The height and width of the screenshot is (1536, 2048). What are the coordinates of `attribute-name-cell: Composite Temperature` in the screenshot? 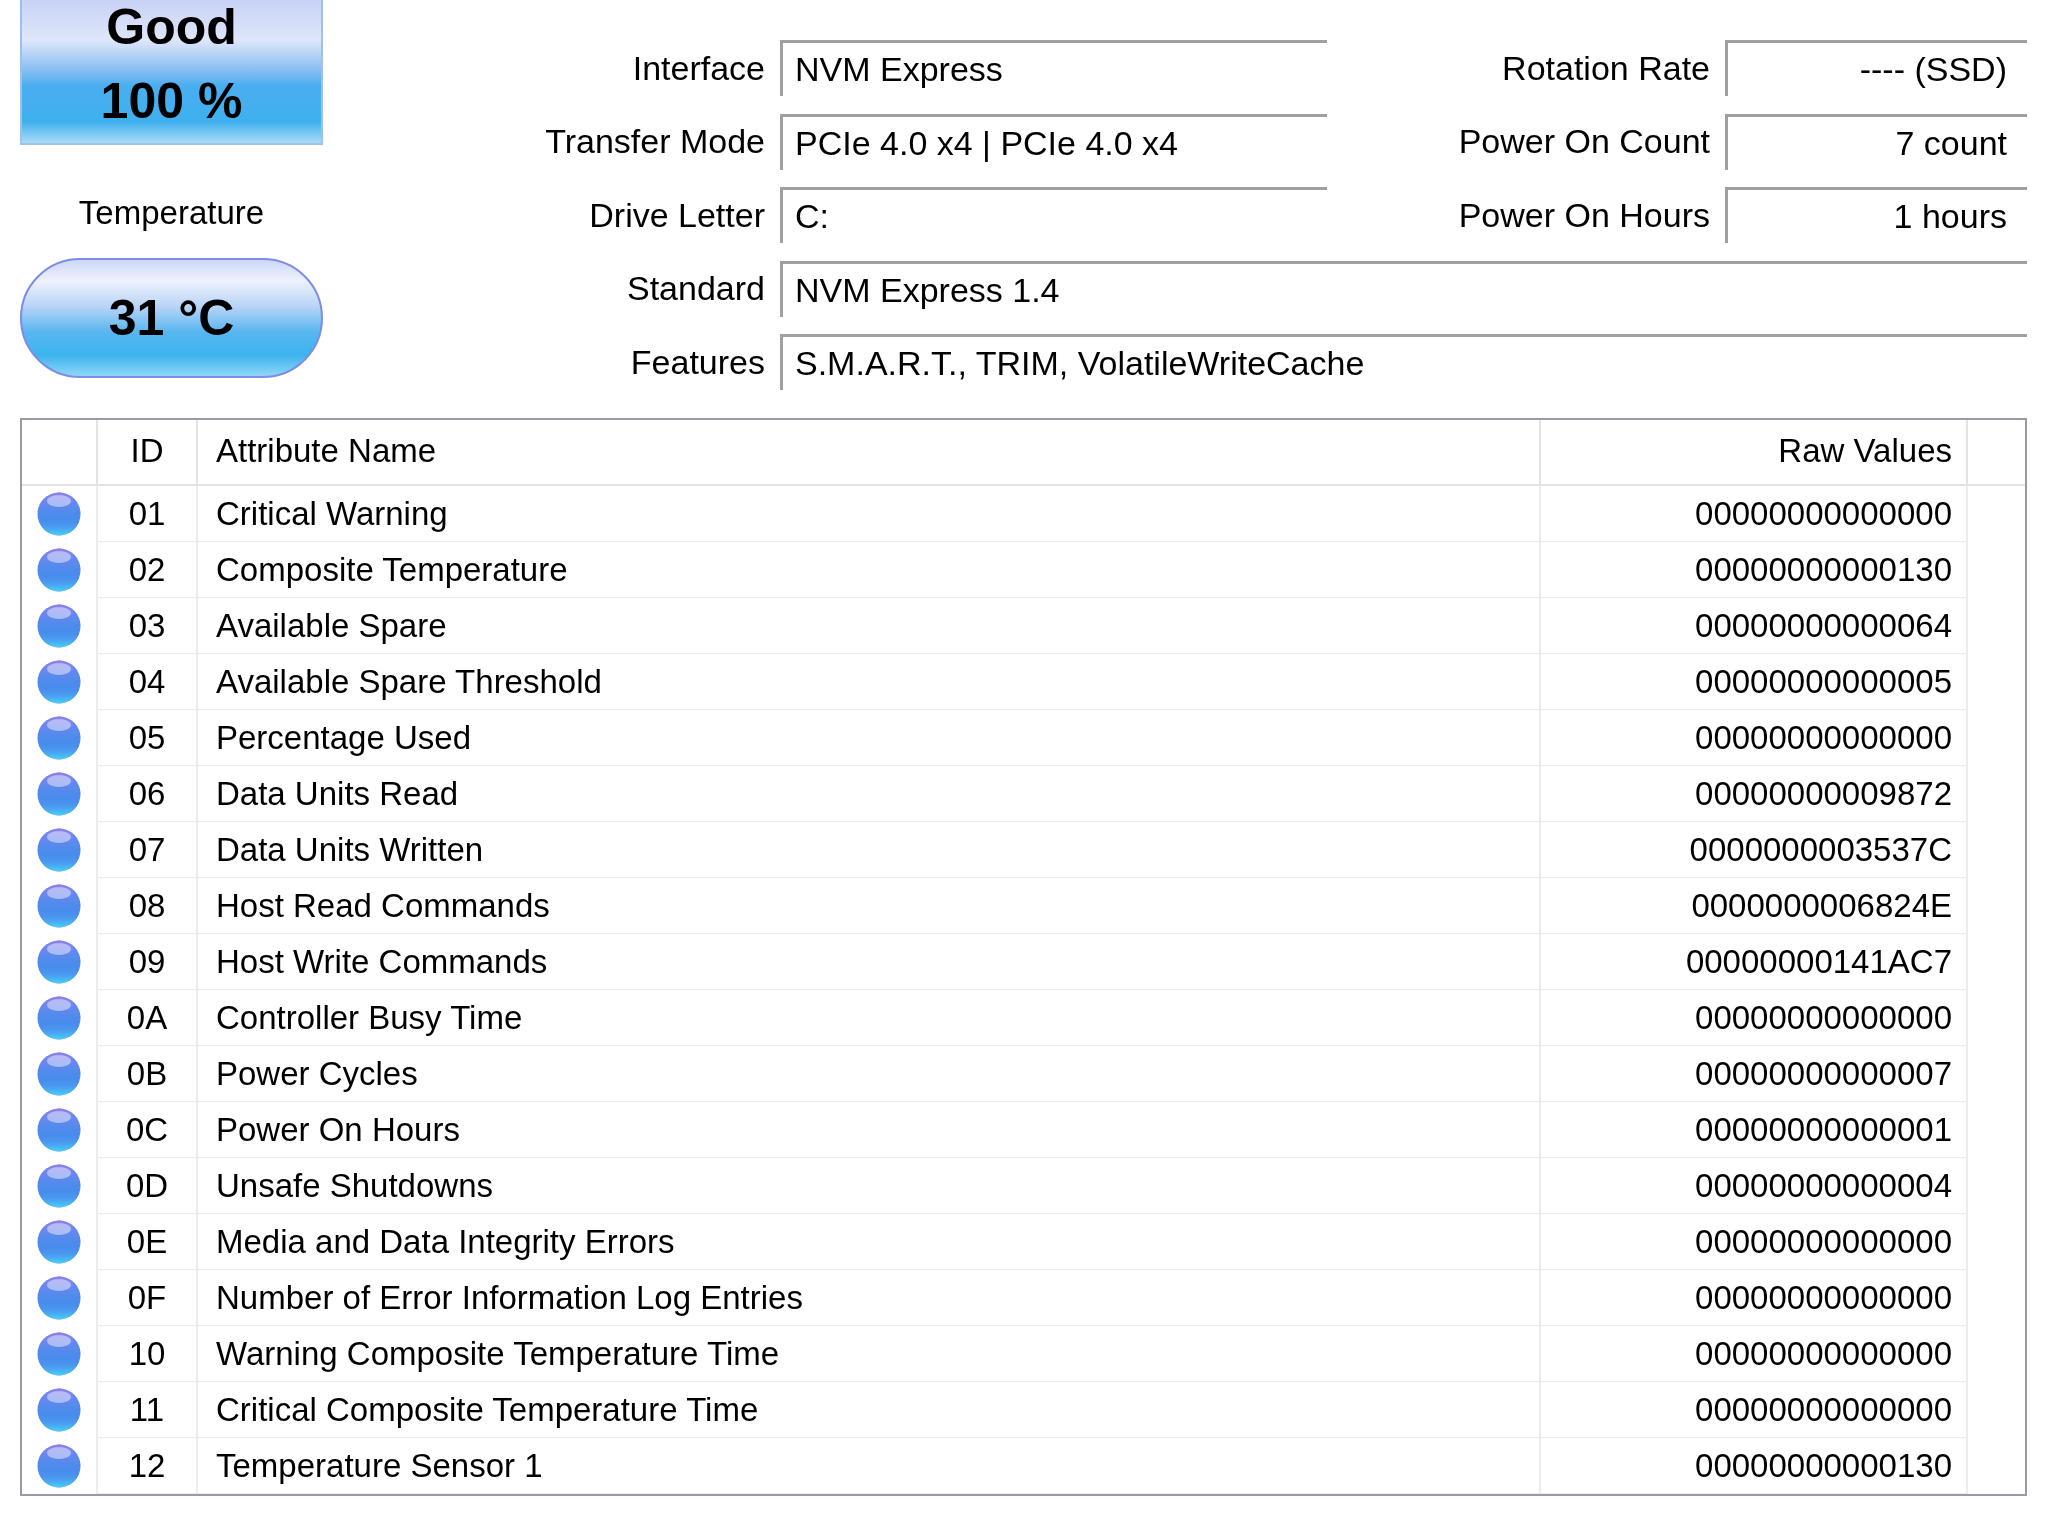 It's located at (869, 570).